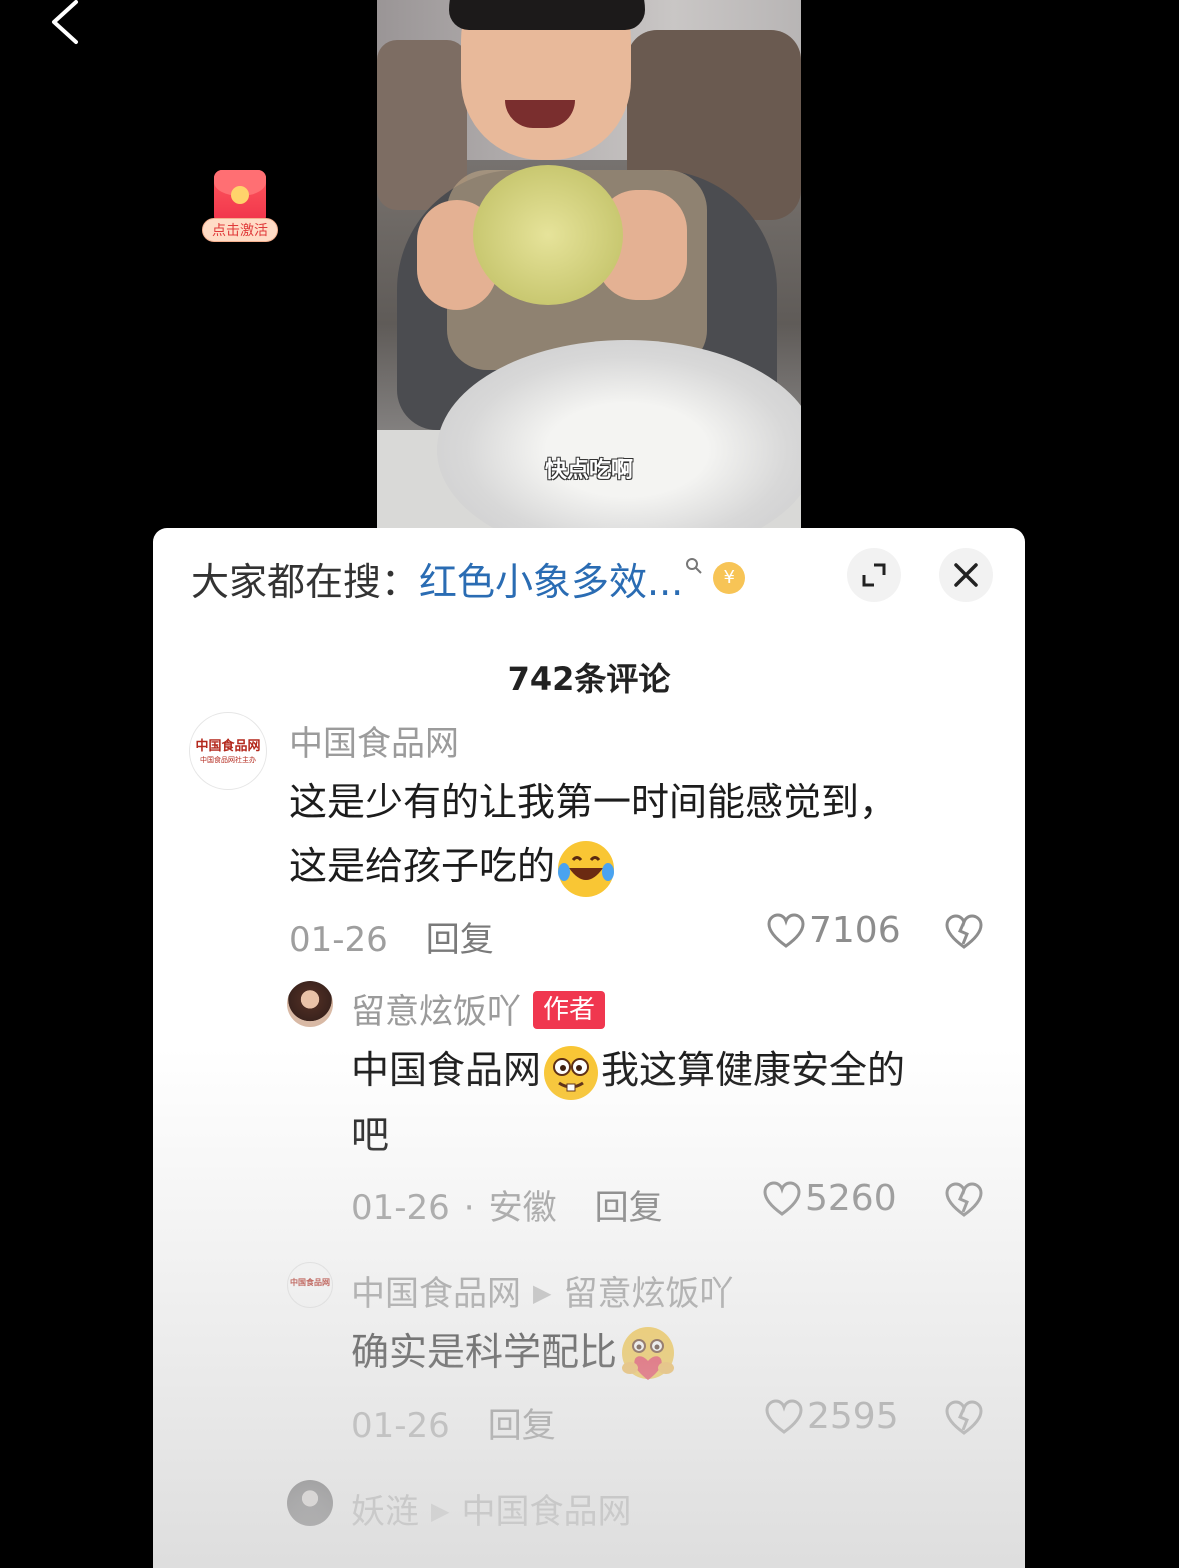 The width and height of the screenshot is (1179, 1568). What do you see at coordinates (729, 578) in the screenshot?
I see `coin-icon: ¥` at bounding box center [729, 578].